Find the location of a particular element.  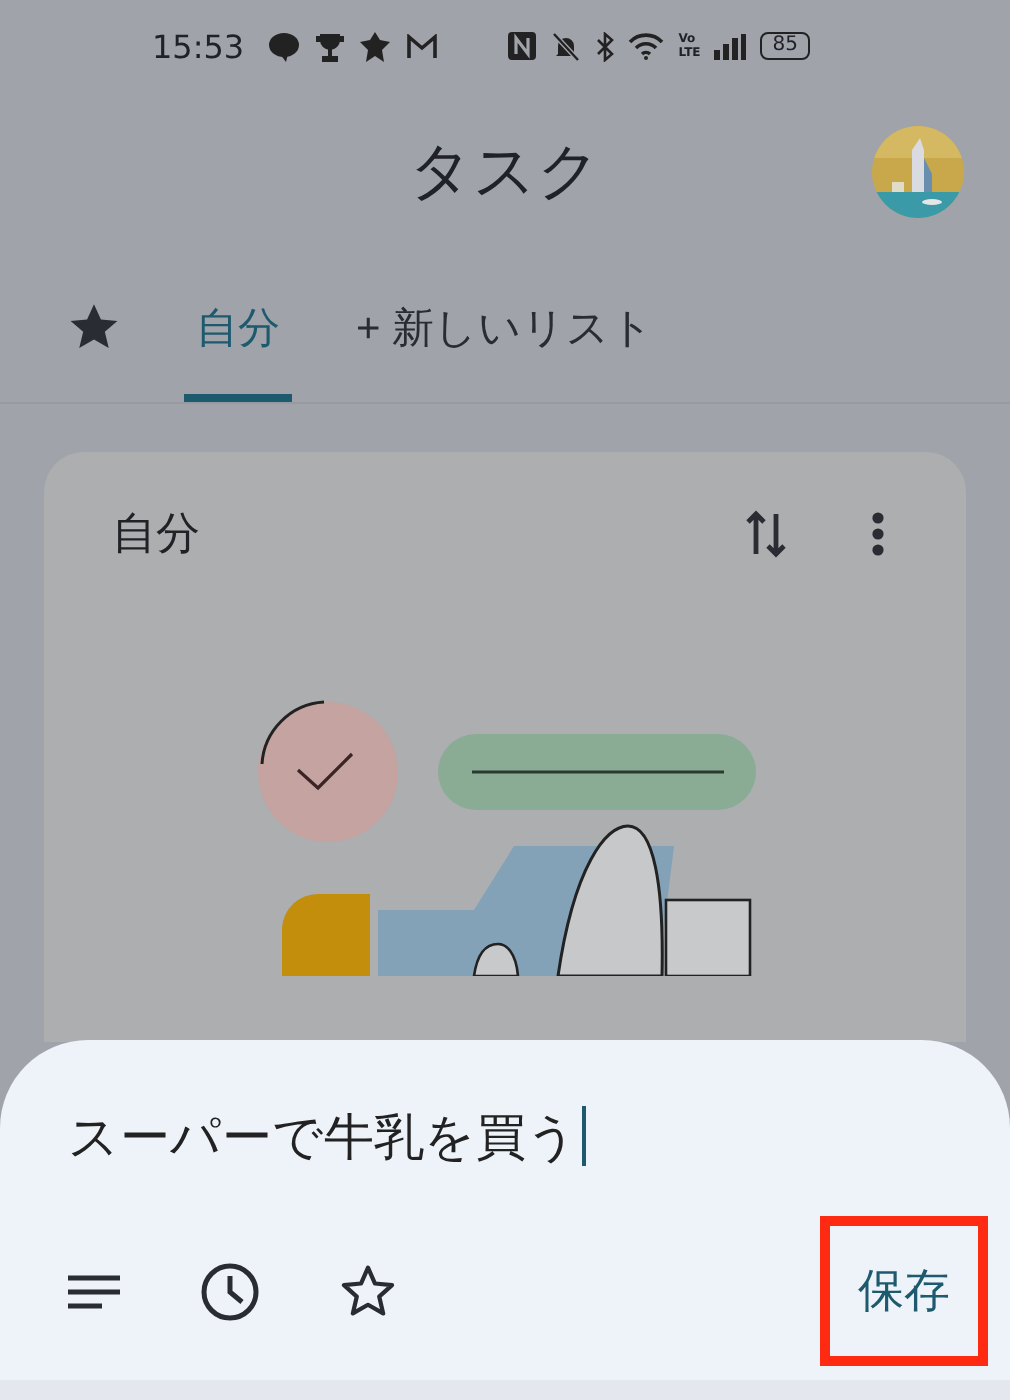

nfc-icon is located at coordinates (522, 46).